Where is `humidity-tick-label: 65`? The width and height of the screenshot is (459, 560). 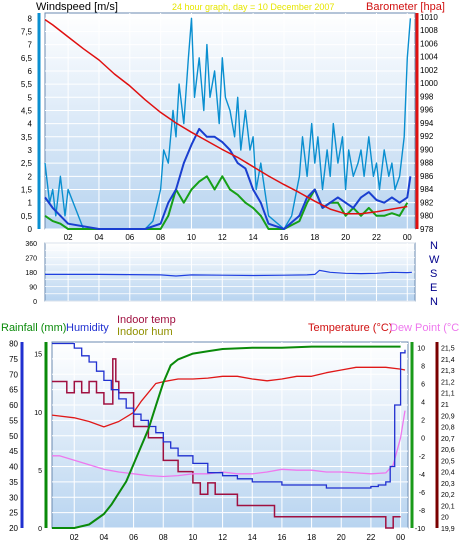
humidity-tick-label: 65 is located at coordinates (13, 390).